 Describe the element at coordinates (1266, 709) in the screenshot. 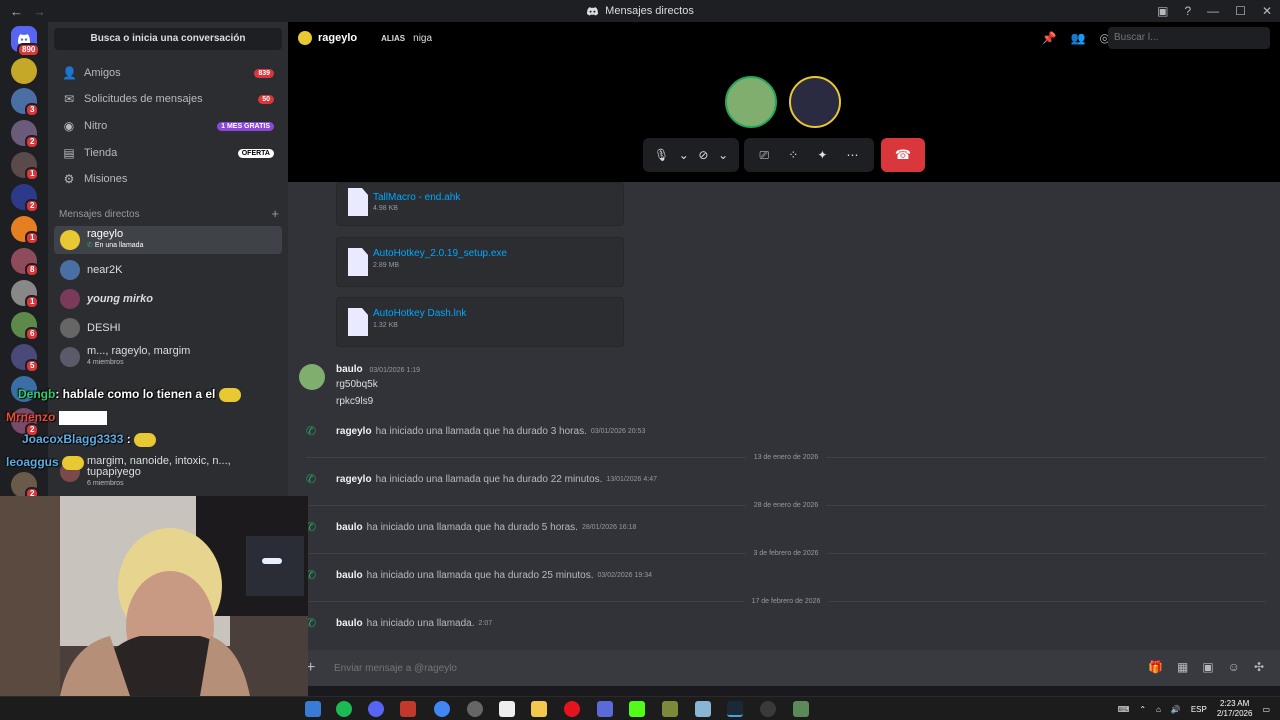

I see `notifications-icon: ▭` at that location.